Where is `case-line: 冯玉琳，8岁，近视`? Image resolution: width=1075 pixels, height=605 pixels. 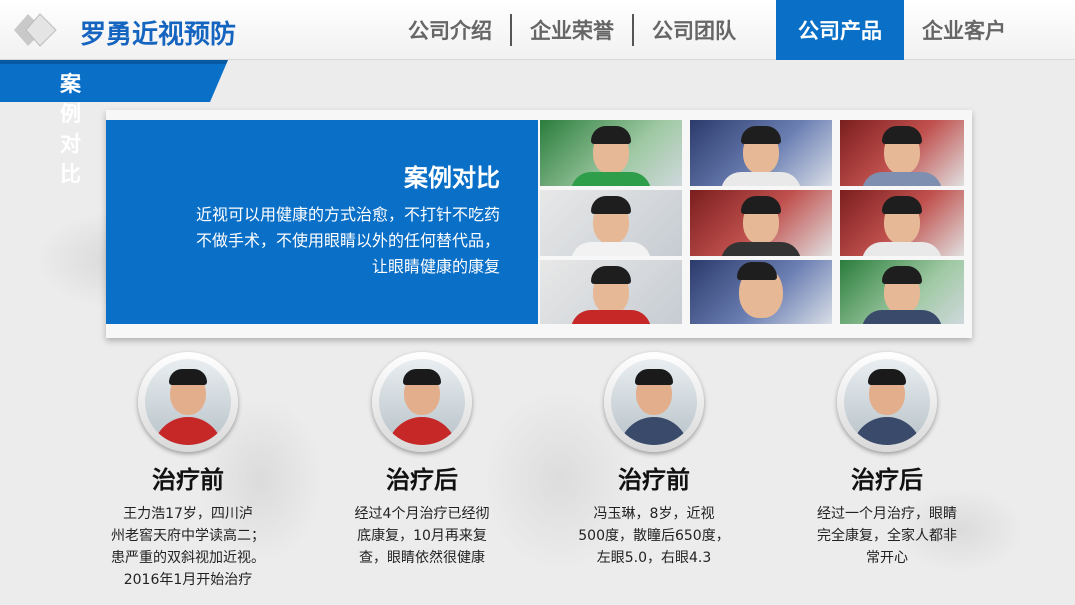 case-line: 冯玉琳，8岁，近视 is located at coordinates (654, 514).